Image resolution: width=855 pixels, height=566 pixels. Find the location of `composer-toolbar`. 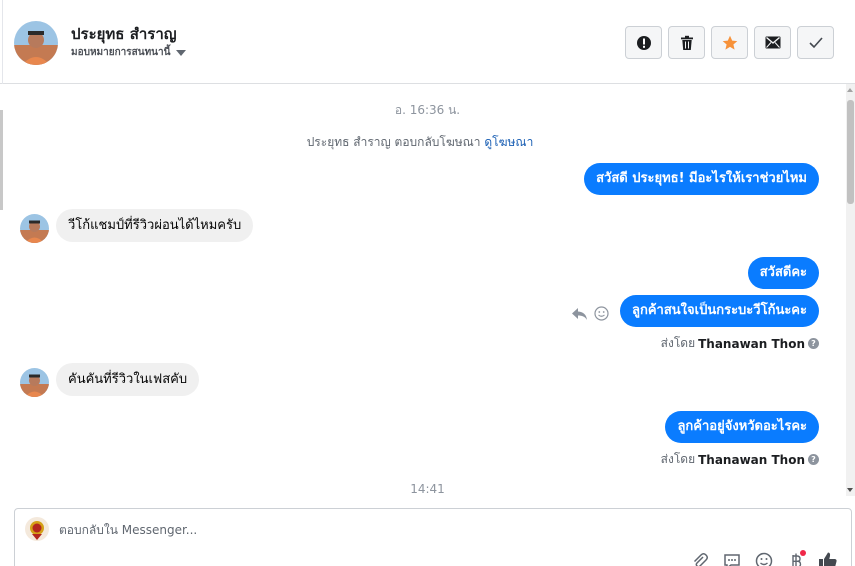

composer-toolbar is located at coordinates (764, 558).